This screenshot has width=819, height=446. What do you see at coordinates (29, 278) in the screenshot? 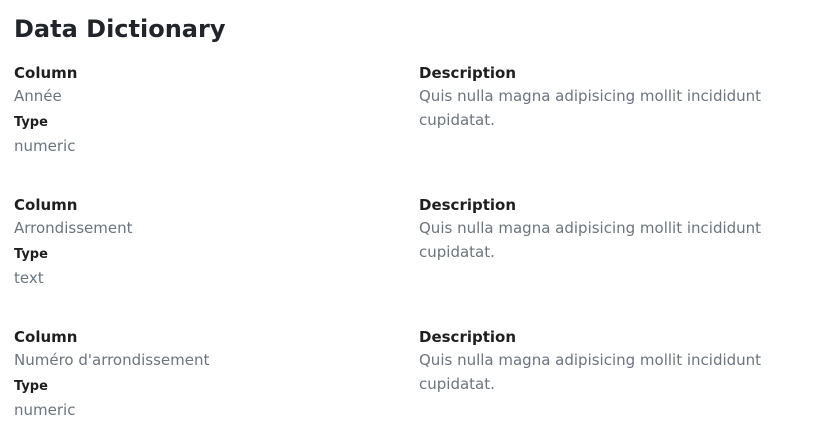
I see `type-value: text` at bounding box center [29, 278].